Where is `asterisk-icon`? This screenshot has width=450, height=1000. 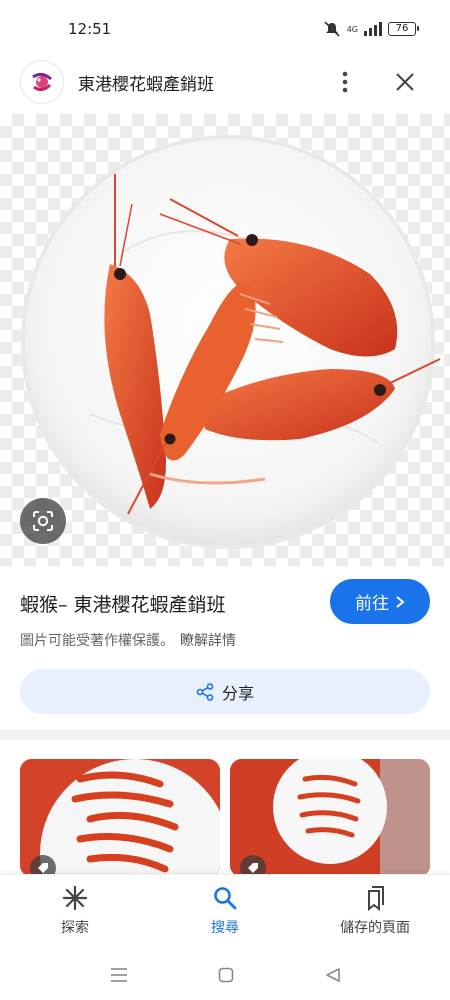
asterisk-icon is located at coordinates (75, 898).